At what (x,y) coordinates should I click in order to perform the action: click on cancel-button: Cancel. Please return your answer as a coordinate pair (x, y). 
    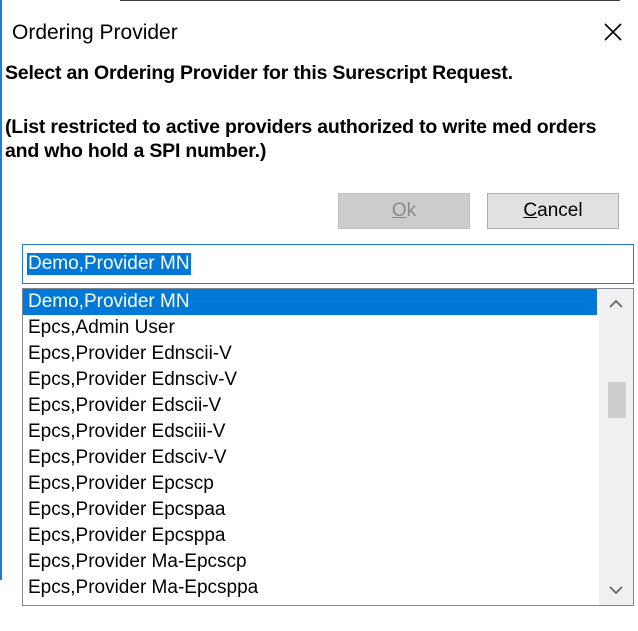
    Looking at the image, I should click on (553, 211).